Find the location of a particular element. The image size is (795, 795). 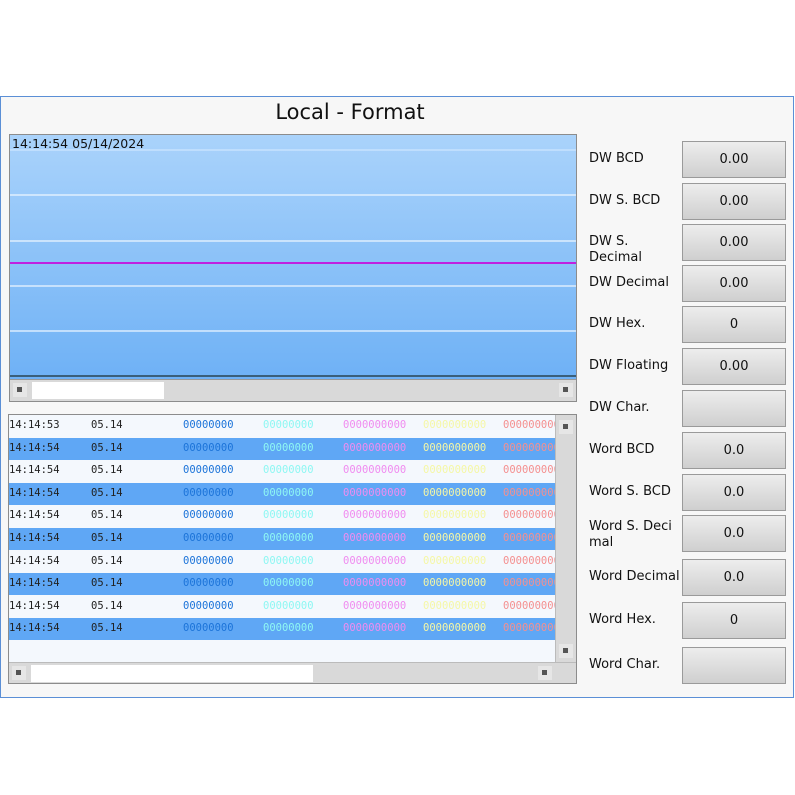

scroll-up-button is located at coordinates (566, 427).